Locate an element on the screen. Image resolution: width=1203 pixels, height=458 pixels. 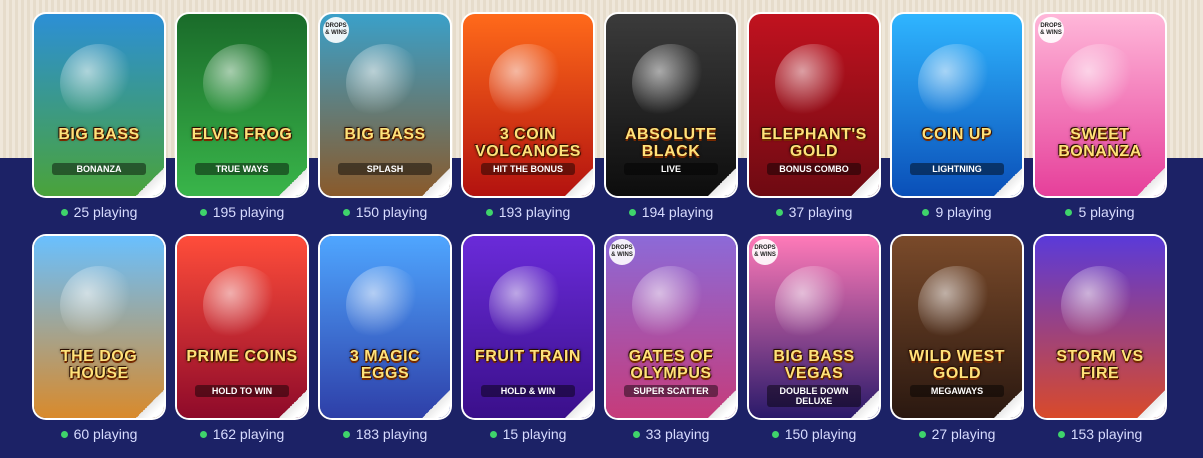
game-subtitle: Lightning is located at coordinates (957, 169).